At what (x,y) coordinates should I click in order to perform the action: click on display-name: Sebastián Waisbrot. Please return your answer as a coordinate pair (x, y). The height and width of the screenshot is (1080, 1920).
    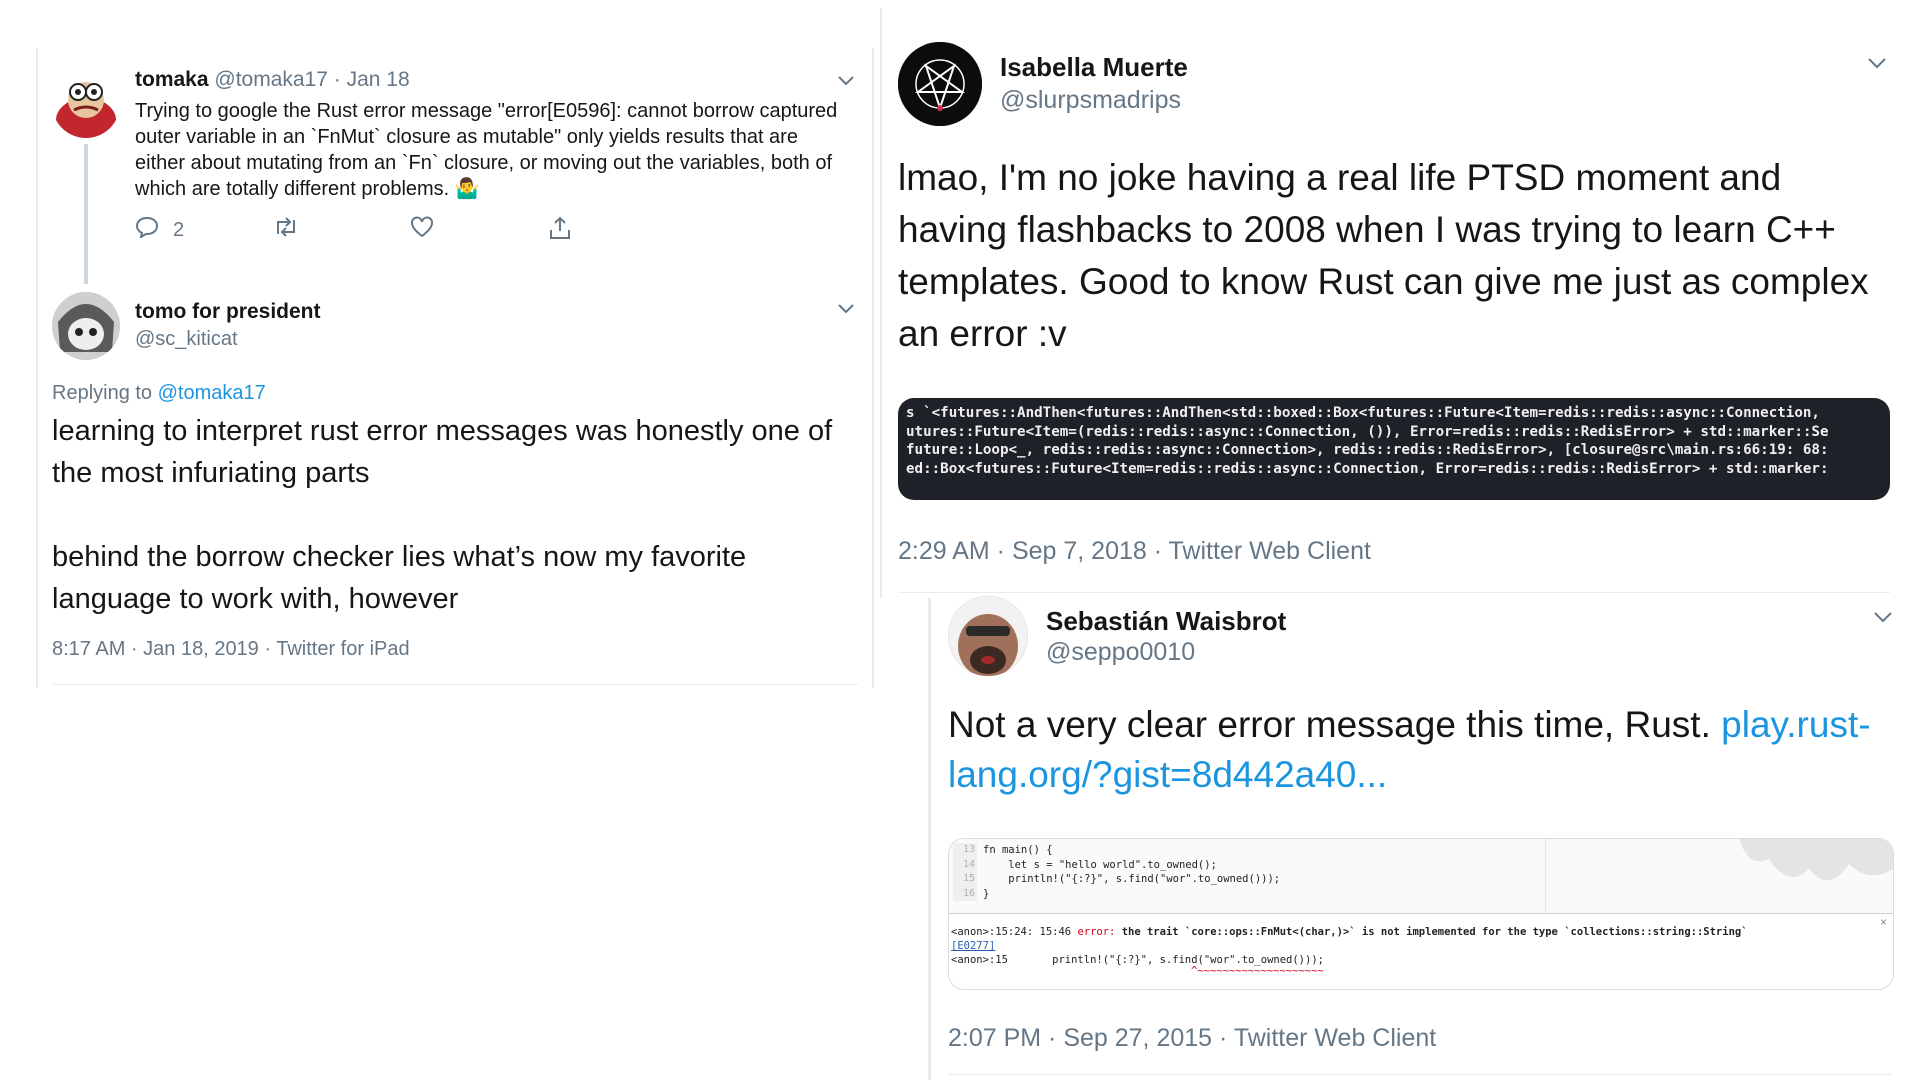
    Looking at the image, I should click on (1166, 621).